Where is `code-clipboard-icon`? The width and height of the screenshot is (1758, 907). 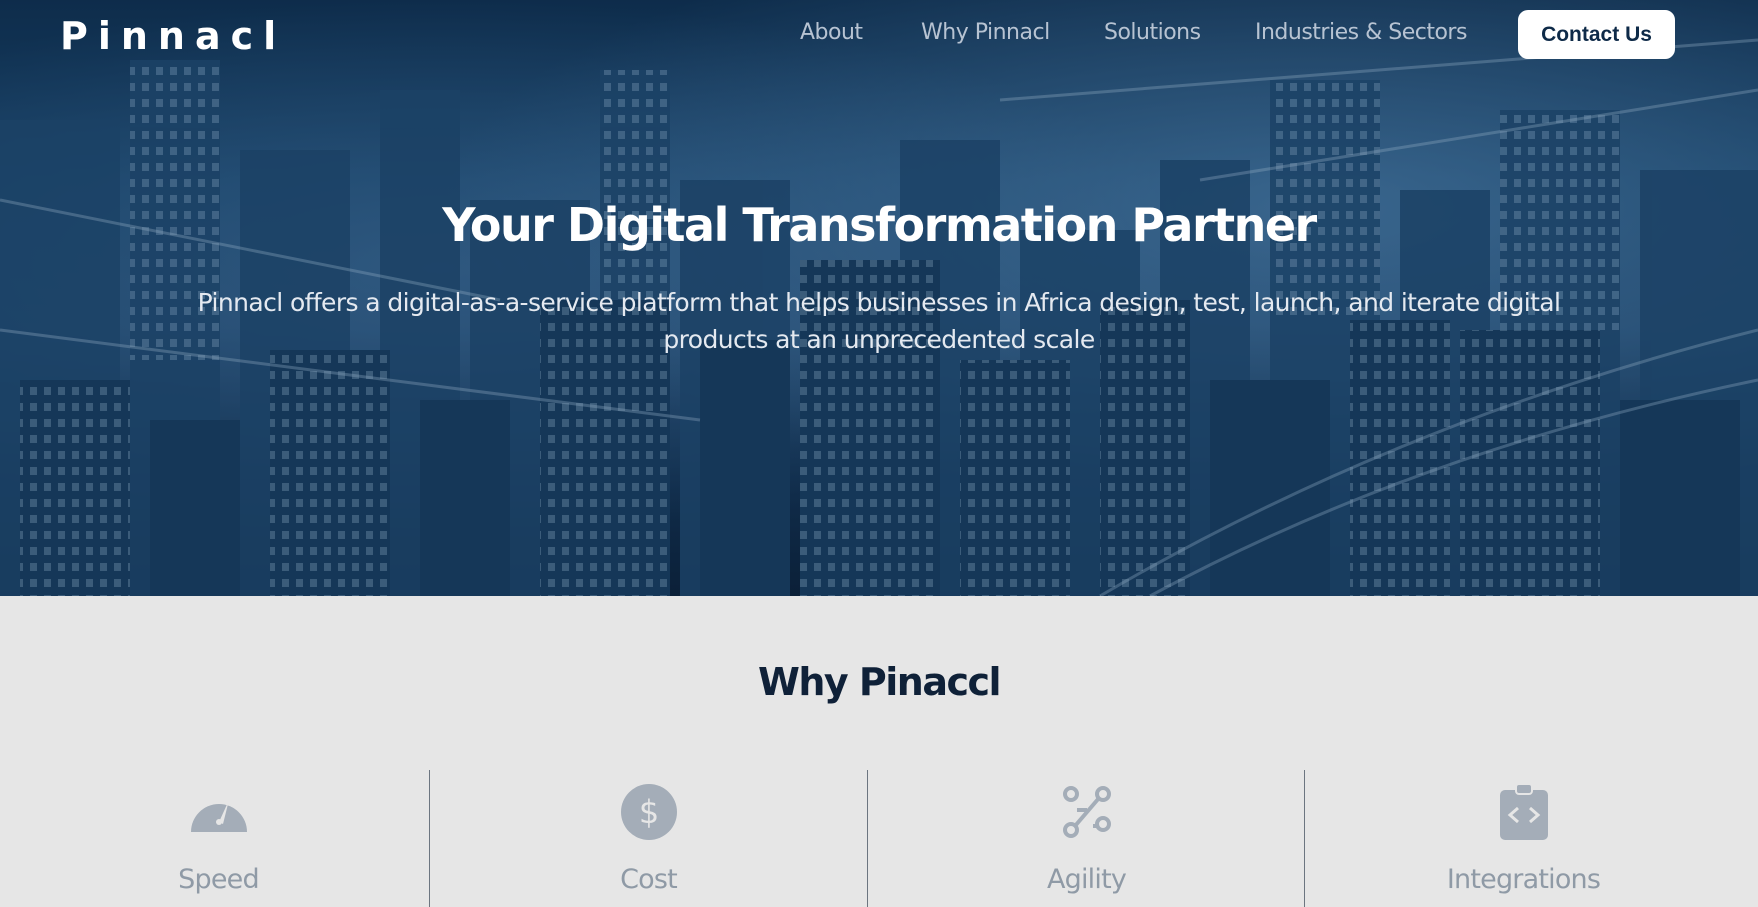 code-clipboard-icon is located at coordinates (1523, 811).